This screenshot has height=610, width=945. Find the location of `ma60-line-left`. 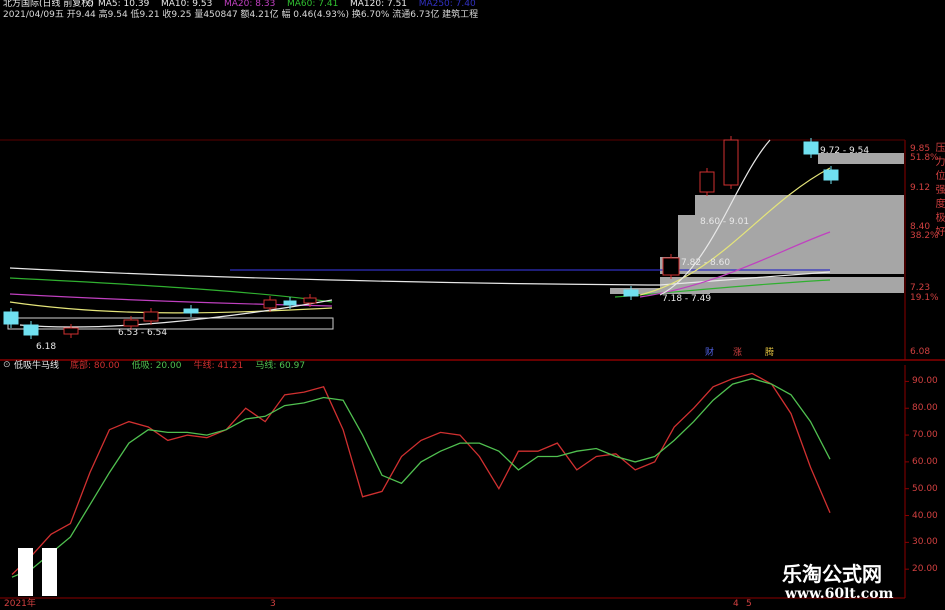

ma60-line-left is located at coordinates (171, 290).